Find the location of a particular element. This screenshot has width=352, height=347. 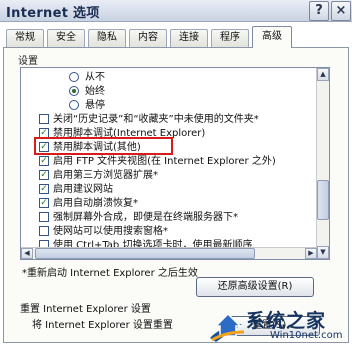

setting-label: 强制屏幕外合成，即便是在终端服务器下* is located at coordinates (145, 217).